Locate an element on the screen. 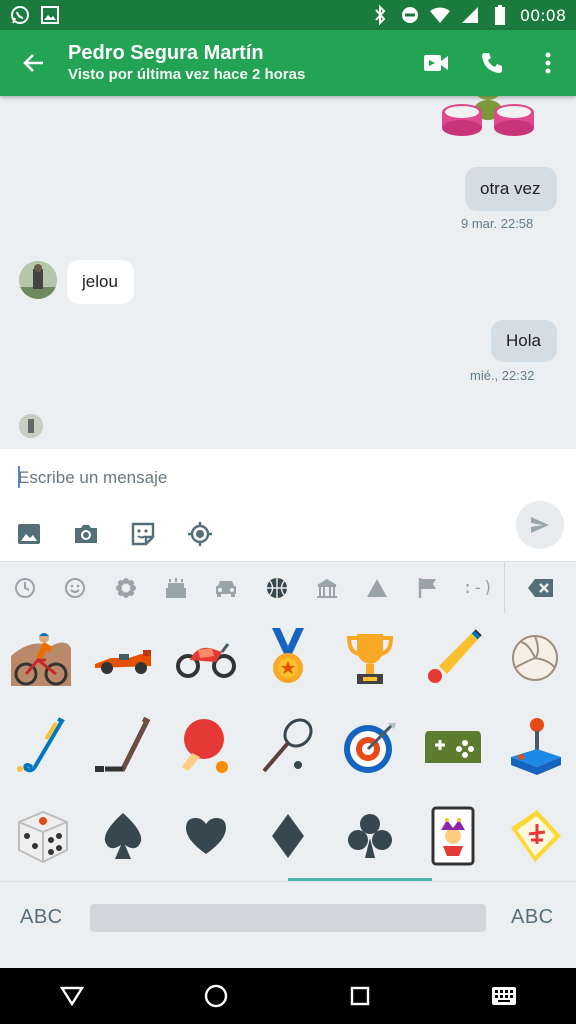  clock: 00:08 is located at coordinates (542, 15).